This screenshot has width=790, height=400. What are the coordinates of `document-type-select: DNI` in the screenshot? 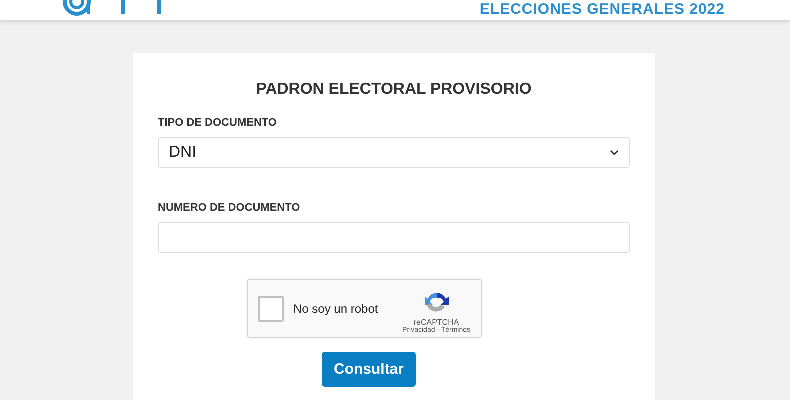 It's located at (394, 152).